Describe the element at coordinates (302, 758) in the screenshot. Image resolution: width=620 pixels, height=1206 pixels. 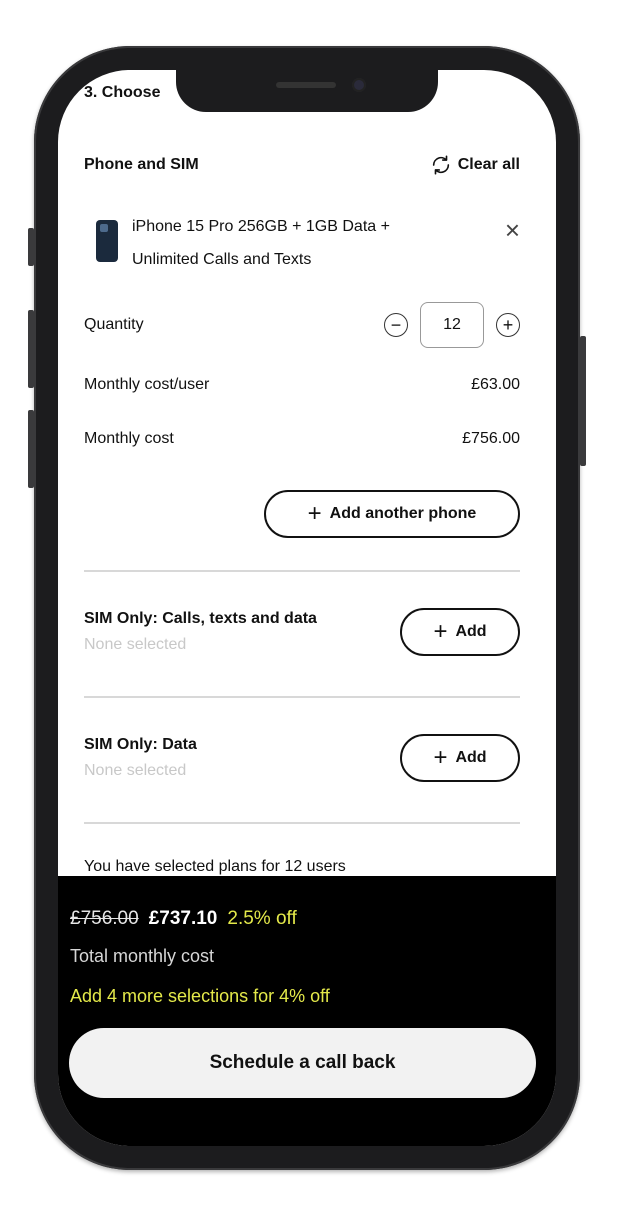
I see `sim-option-data: SIM Only: Data None selected + Add` at that location.